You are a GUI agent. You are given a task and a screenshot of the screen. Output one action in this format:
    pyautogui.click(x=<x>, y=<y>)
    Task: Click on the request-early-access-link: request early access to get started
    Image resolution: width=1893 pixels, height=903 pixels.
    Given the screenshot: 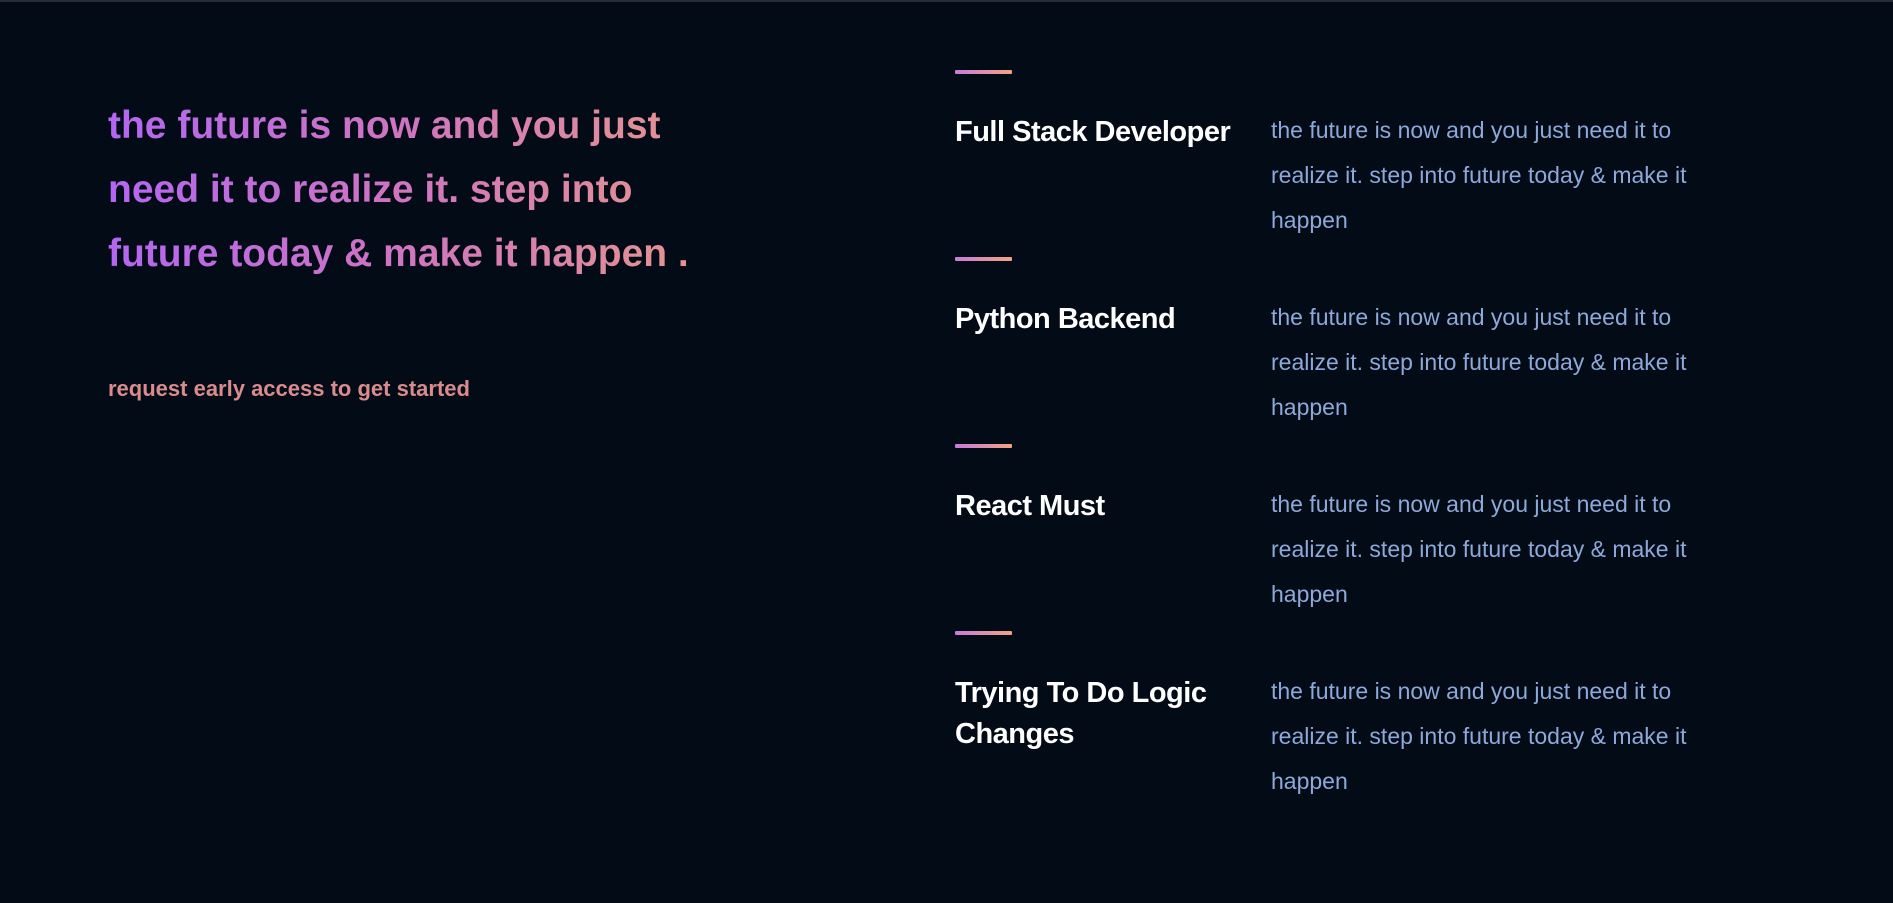 What is the action you would take?
    pyautogui.click(x=428, y=389)
    